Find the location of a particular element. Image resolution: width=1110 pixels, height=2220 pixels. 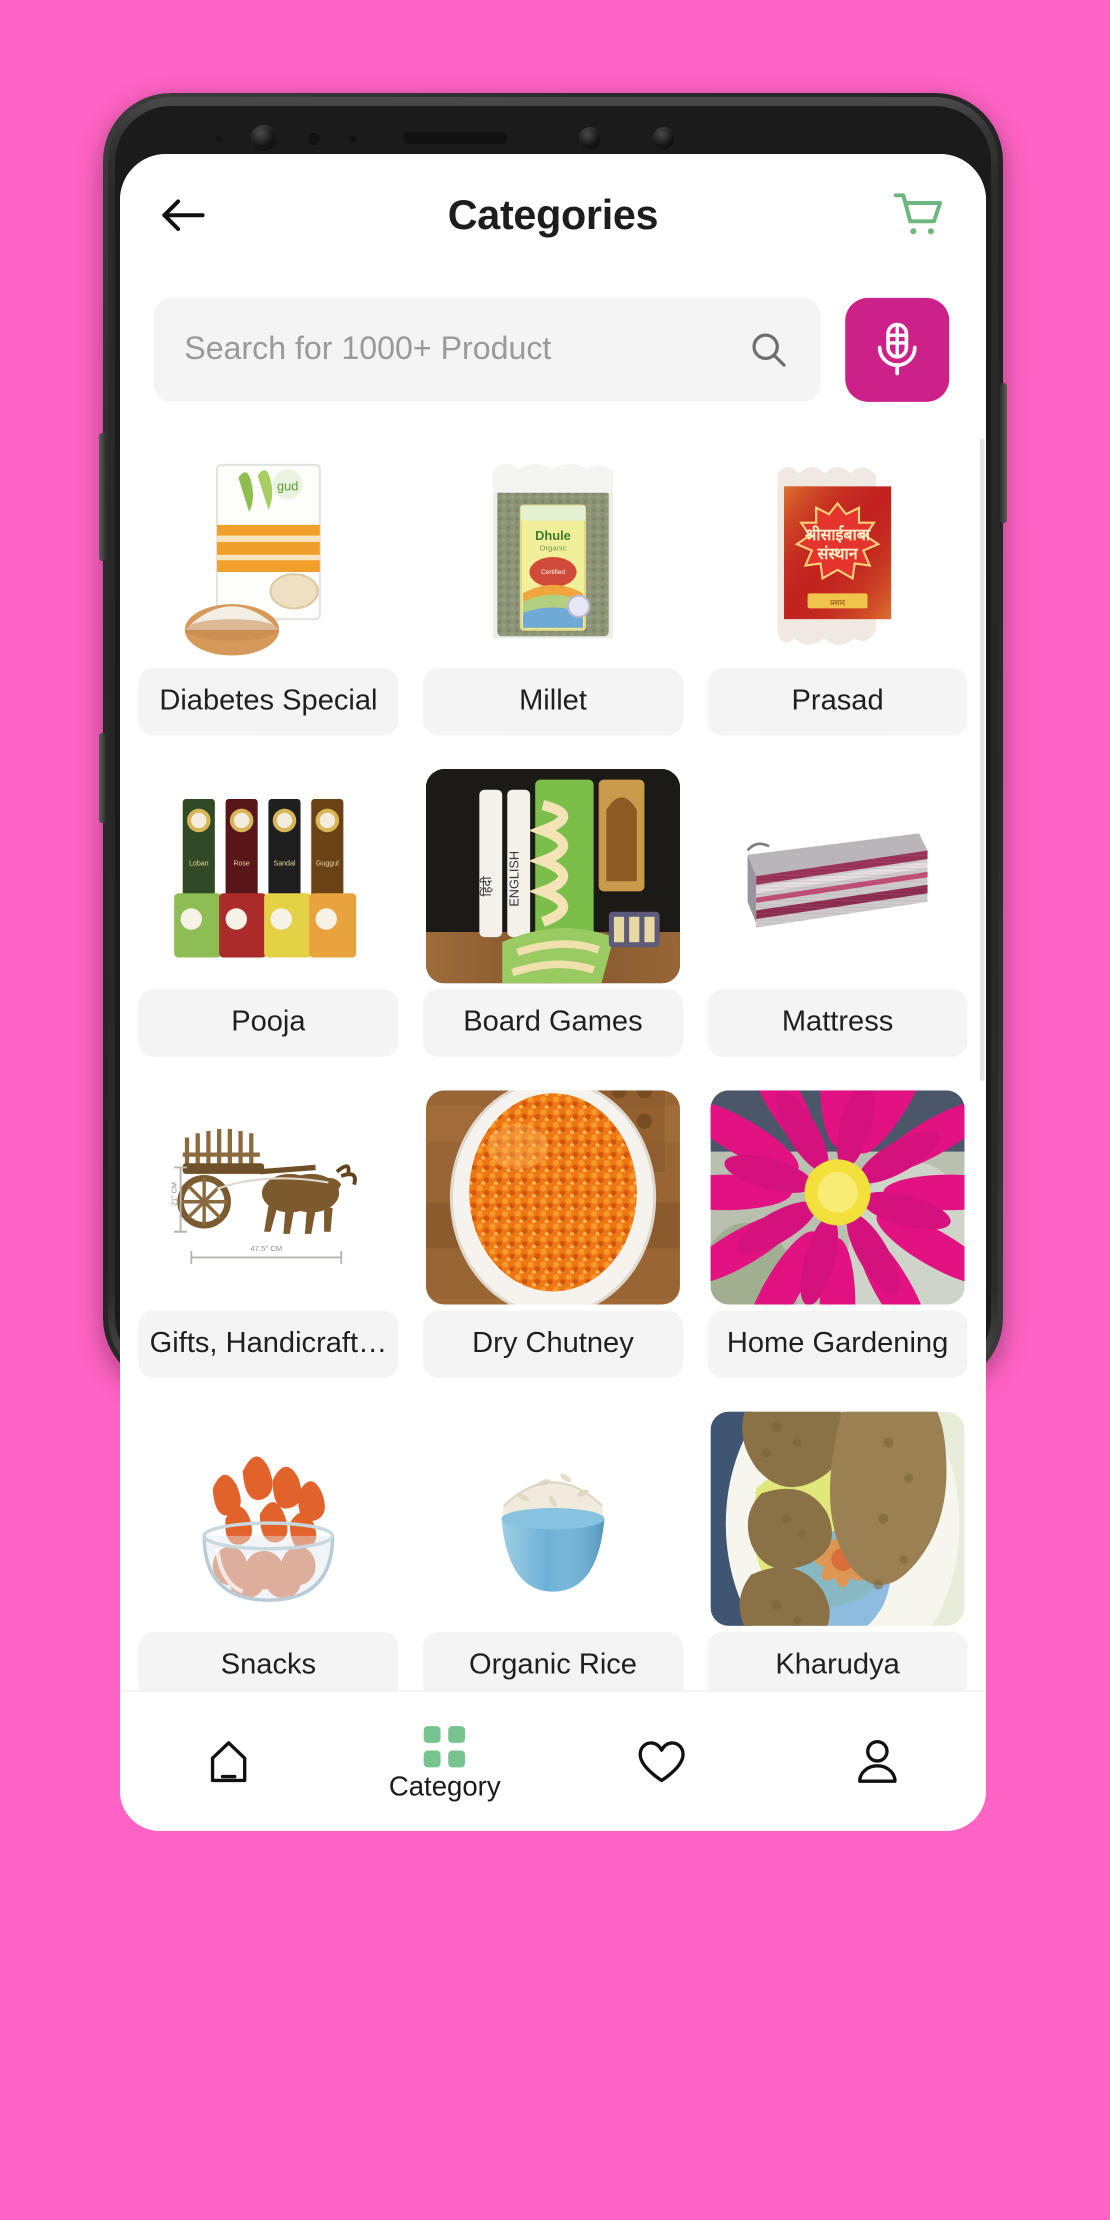

app-header: Categories is located at coordinates (553, 215).